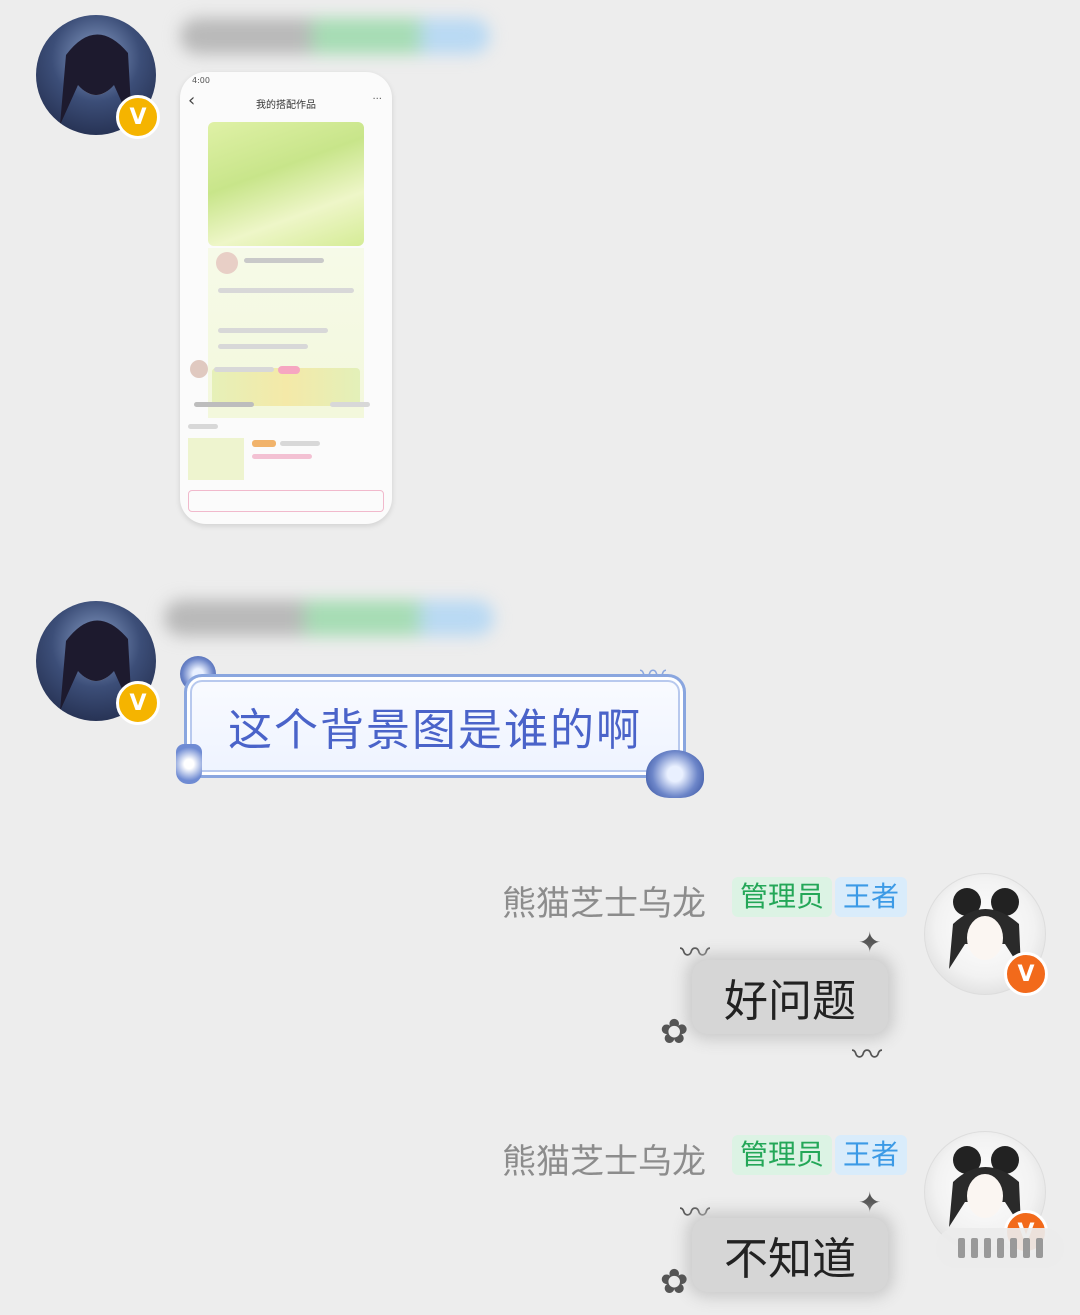 The image size is (1080, 1315). Describe the element at coordinates (286, 105) in the screenshot. I see `screenshot-title: 我的搭配作品` at that location.